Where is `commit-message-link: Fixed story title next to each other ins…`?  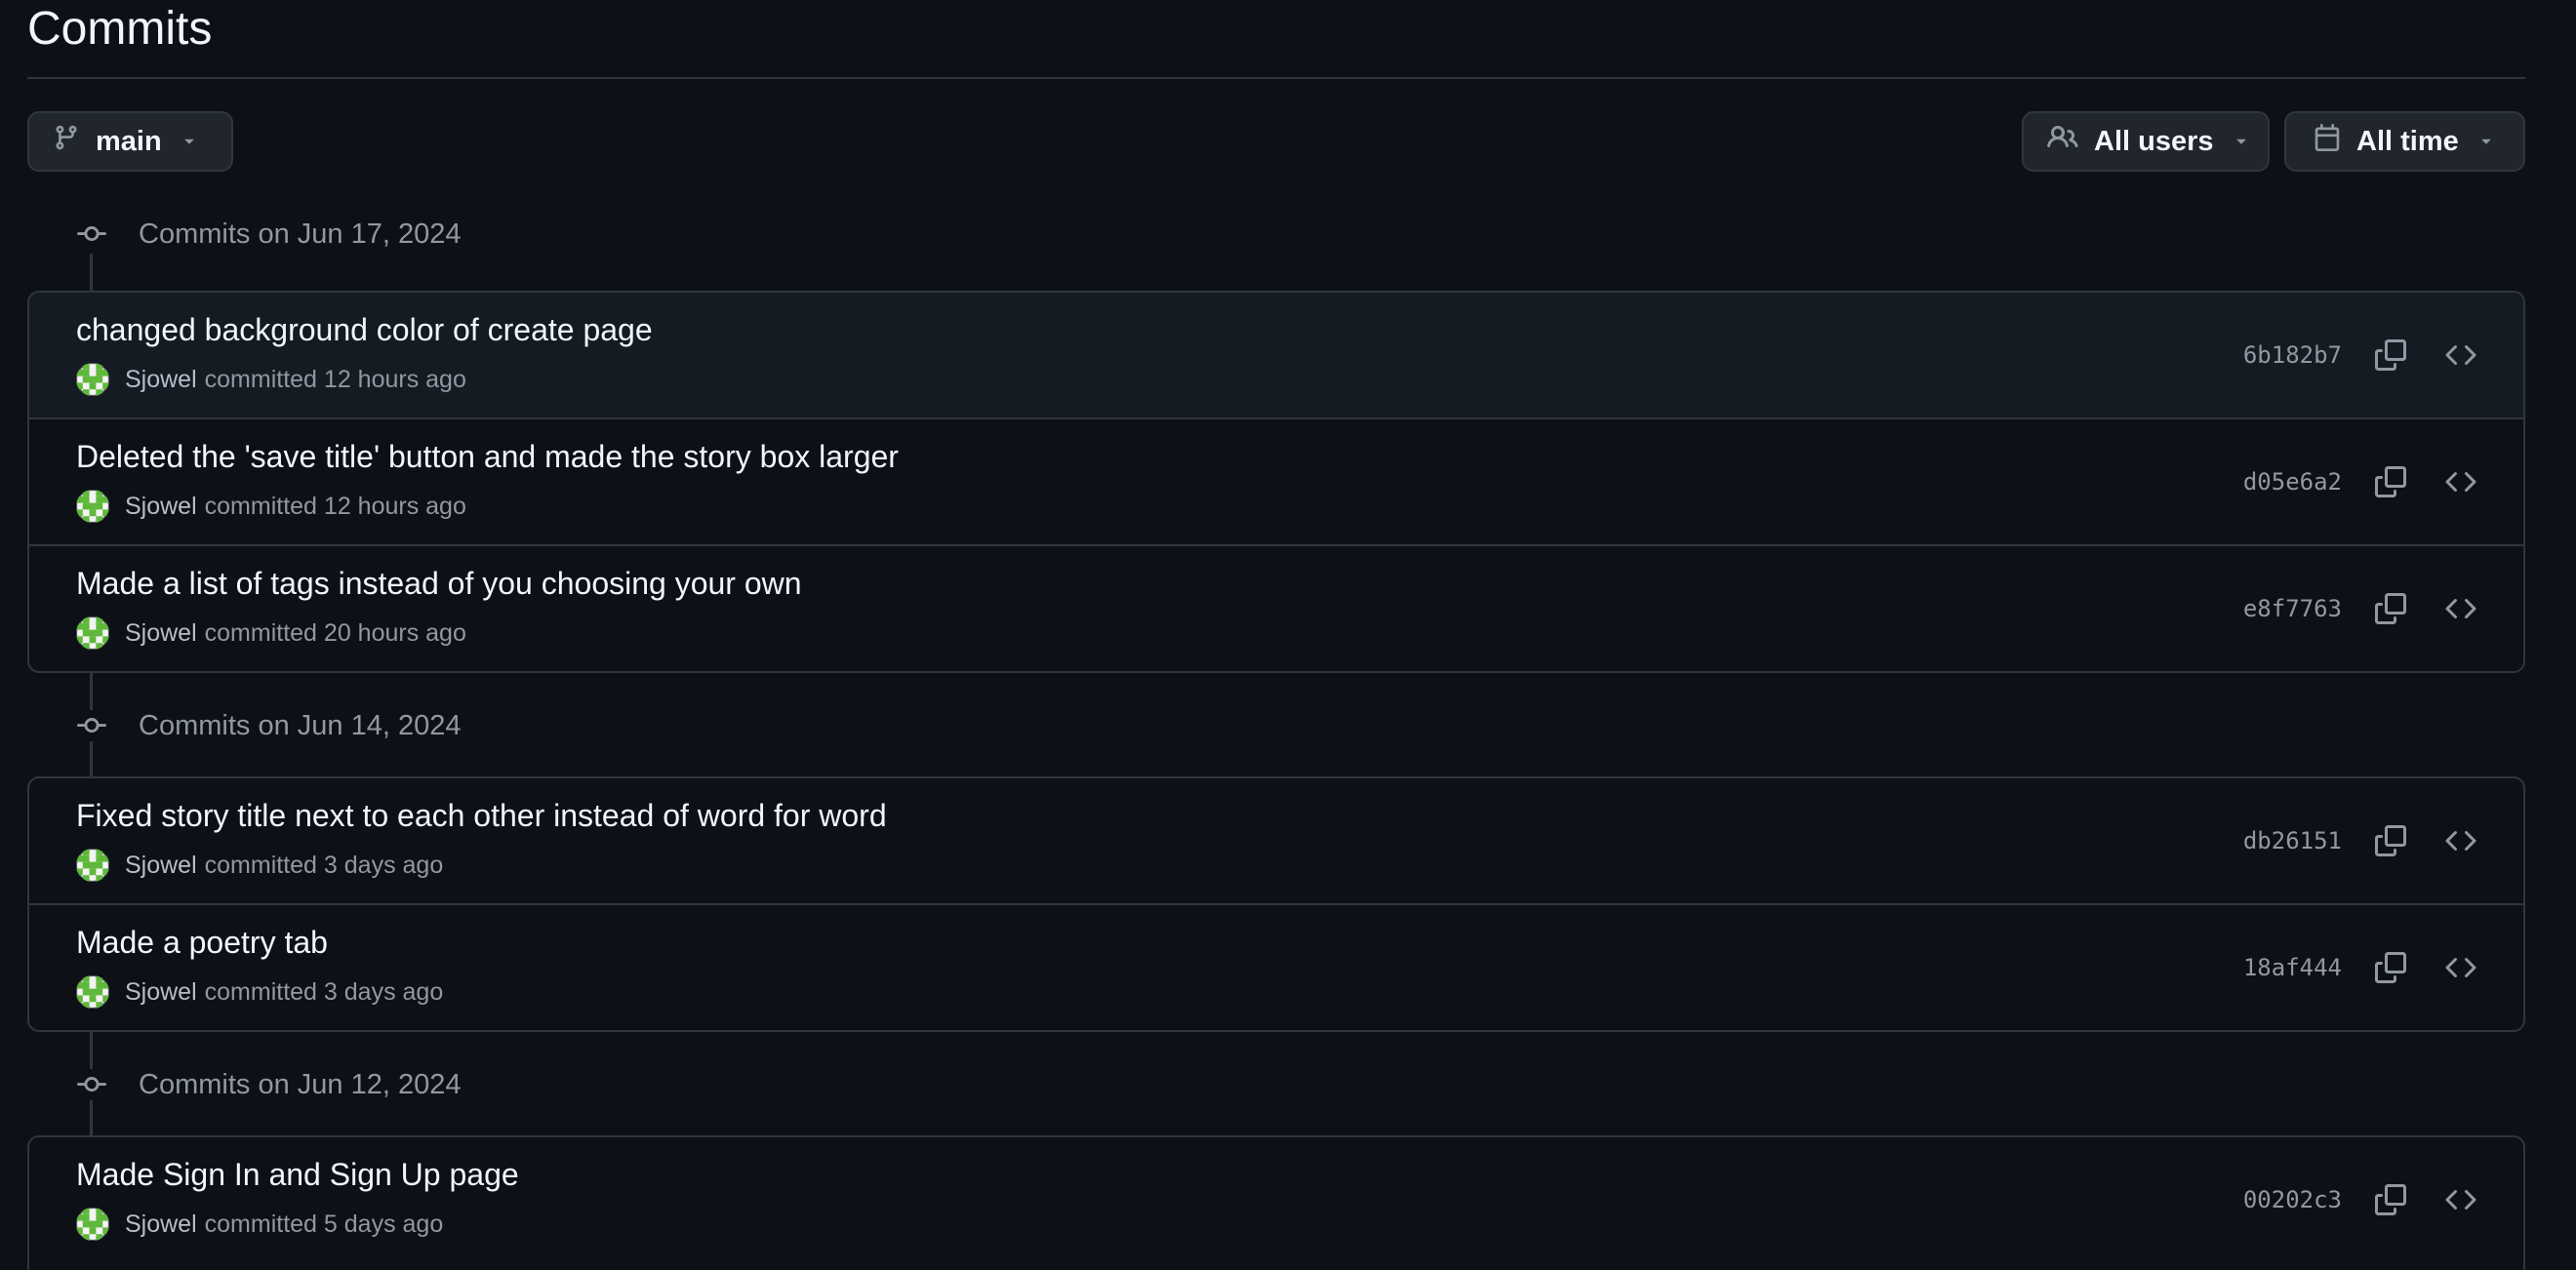
commit-message-link: Fixed story title next to each other ins… is located at coordinates (481, 816).